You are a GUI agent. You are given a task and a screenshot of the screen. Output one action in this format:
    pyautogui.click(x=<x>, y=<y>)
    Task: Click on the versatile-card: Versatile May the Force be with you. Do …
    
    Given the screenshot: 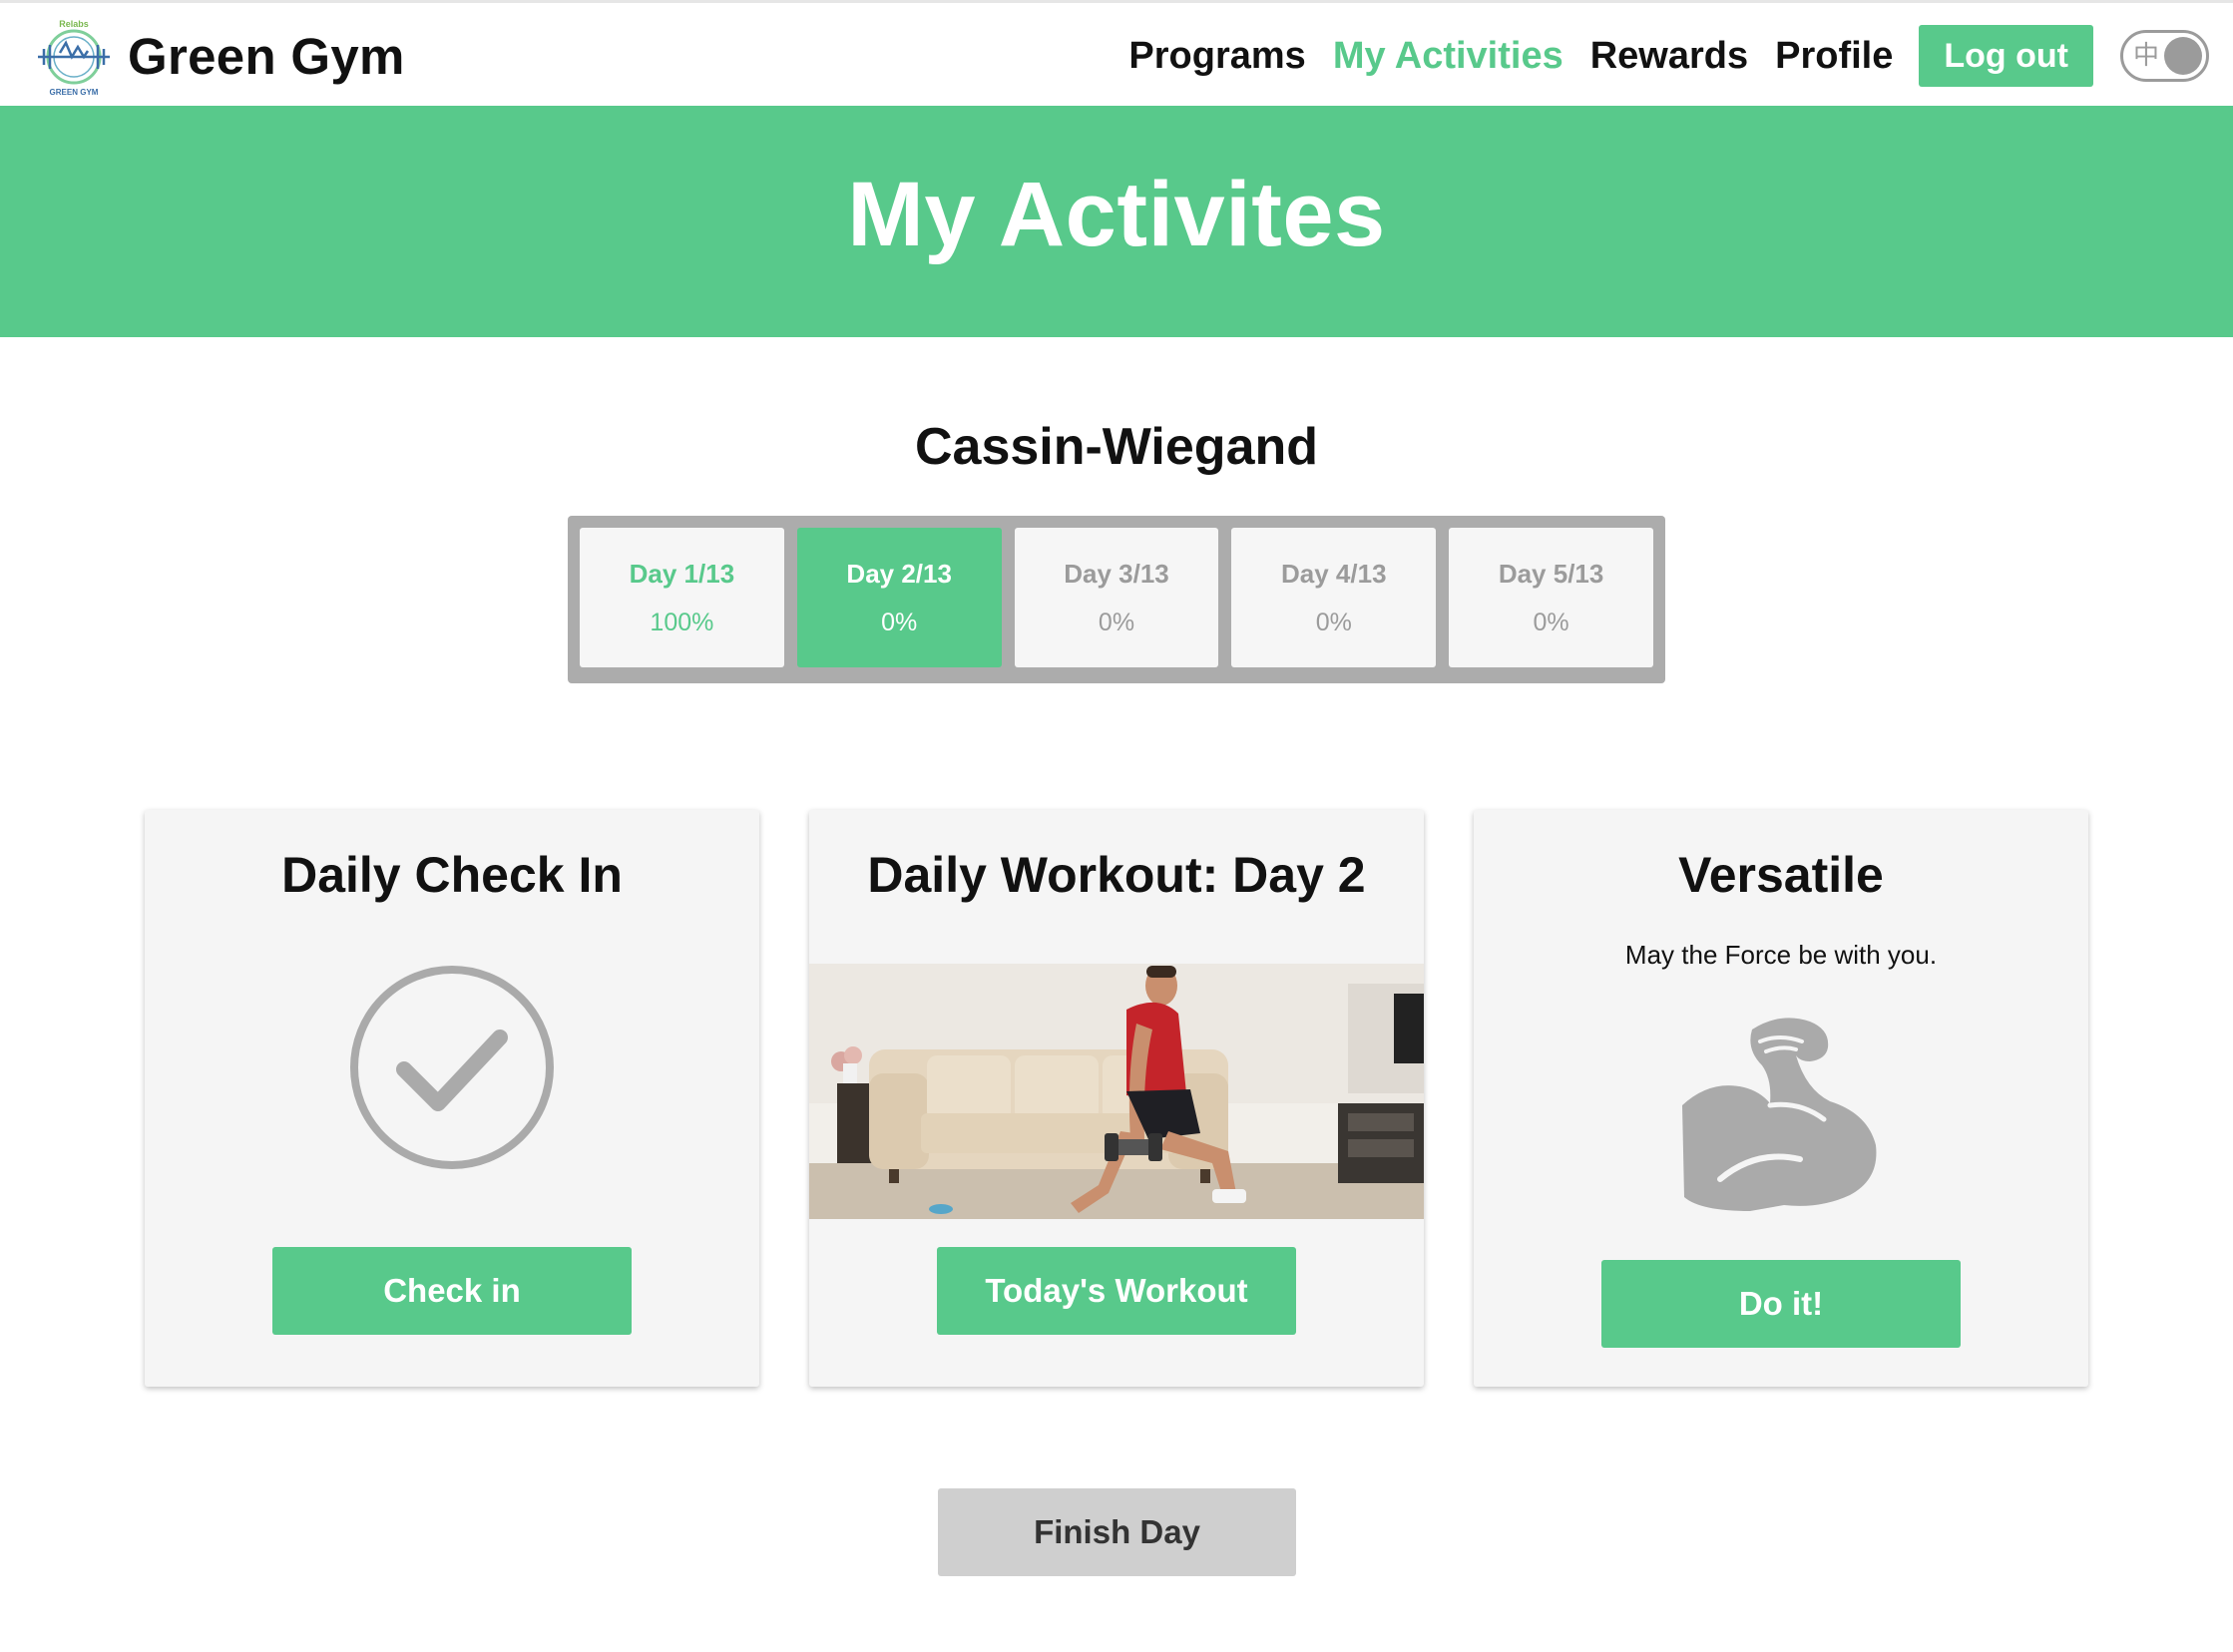 What is the action you would take?
    pyautogui.click(x=1781, y=1098)
    